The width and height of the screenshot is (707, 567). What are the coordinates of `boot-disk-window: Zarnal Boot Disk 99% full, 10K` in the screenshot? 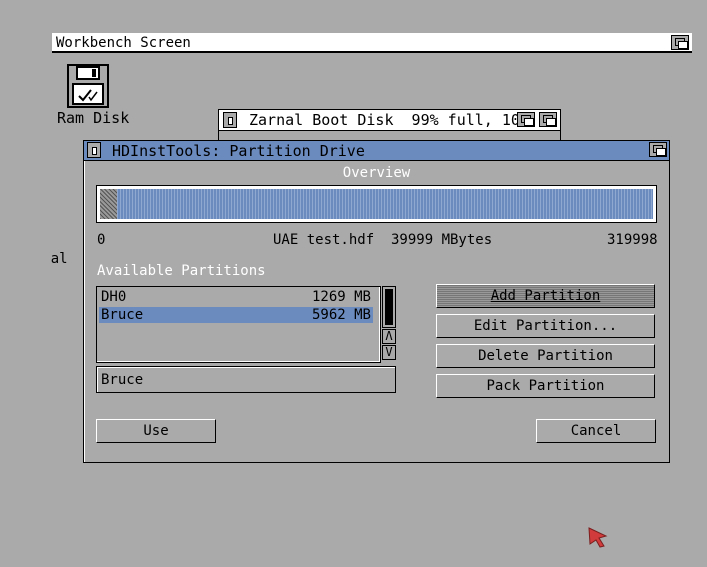 It's located at (389, 125).